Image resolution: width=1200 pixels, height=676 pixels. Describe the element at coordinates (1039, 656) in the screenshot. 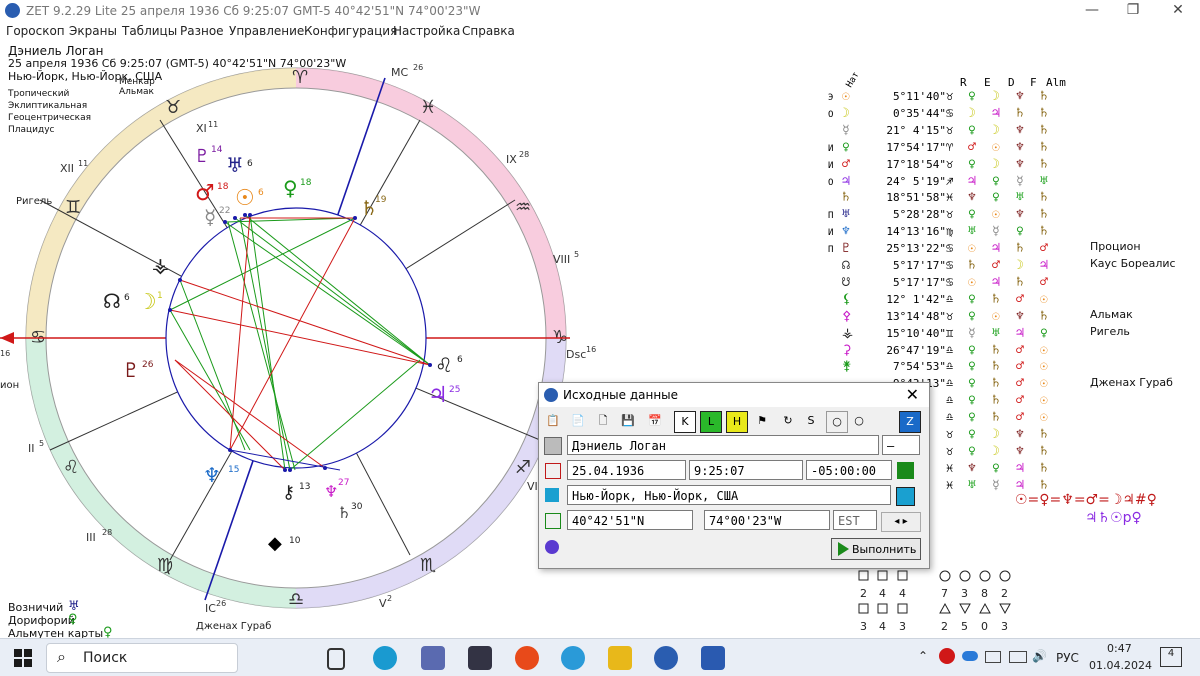

I see `volume-icon: 🔊` at that location.